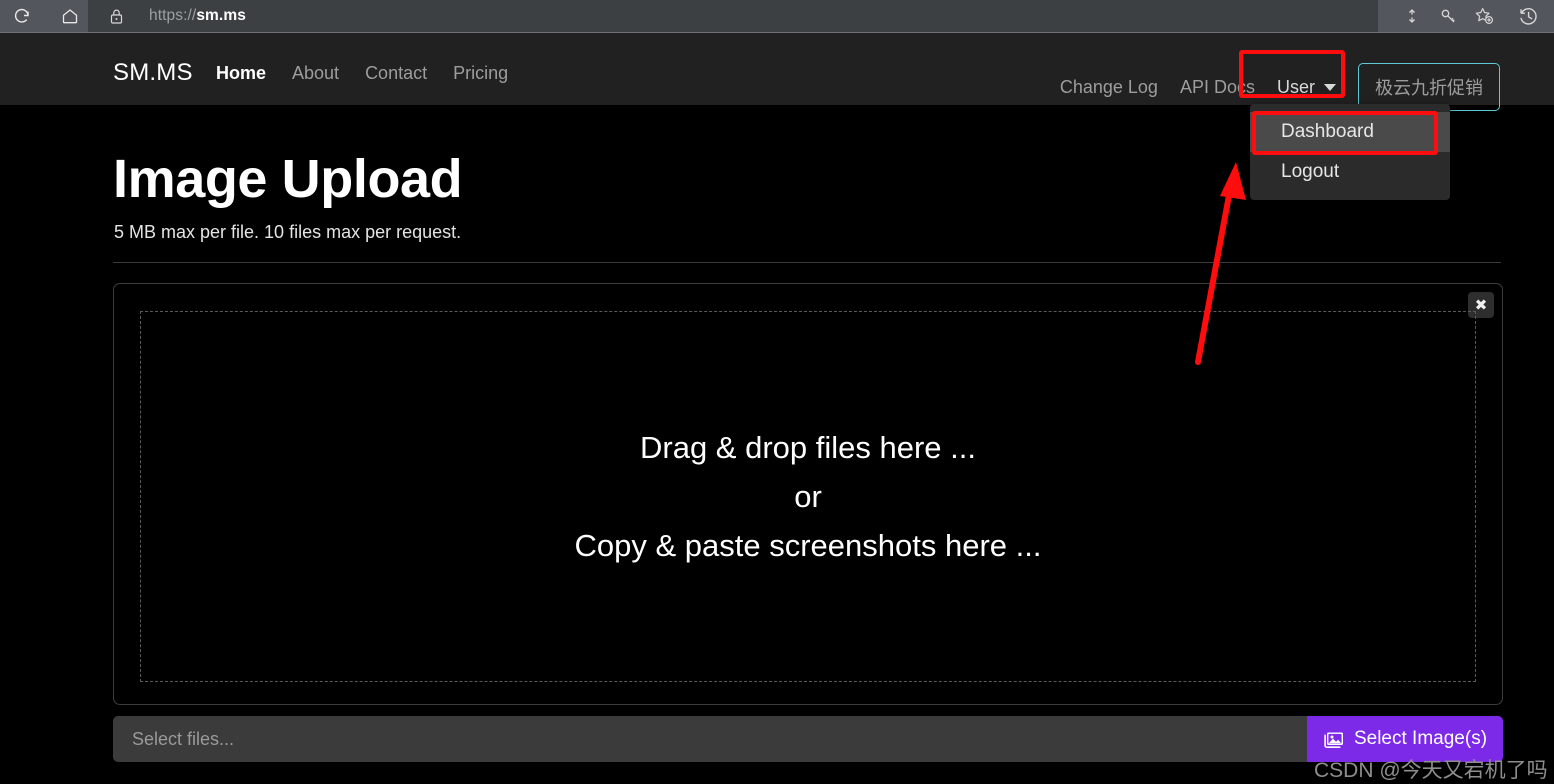 The width and height of the screenshot is (1554, 784). Describe the element at coordinates (362, 73) in the screenshot. I see `primary-nav: Home About Contact Pricing` at that location.